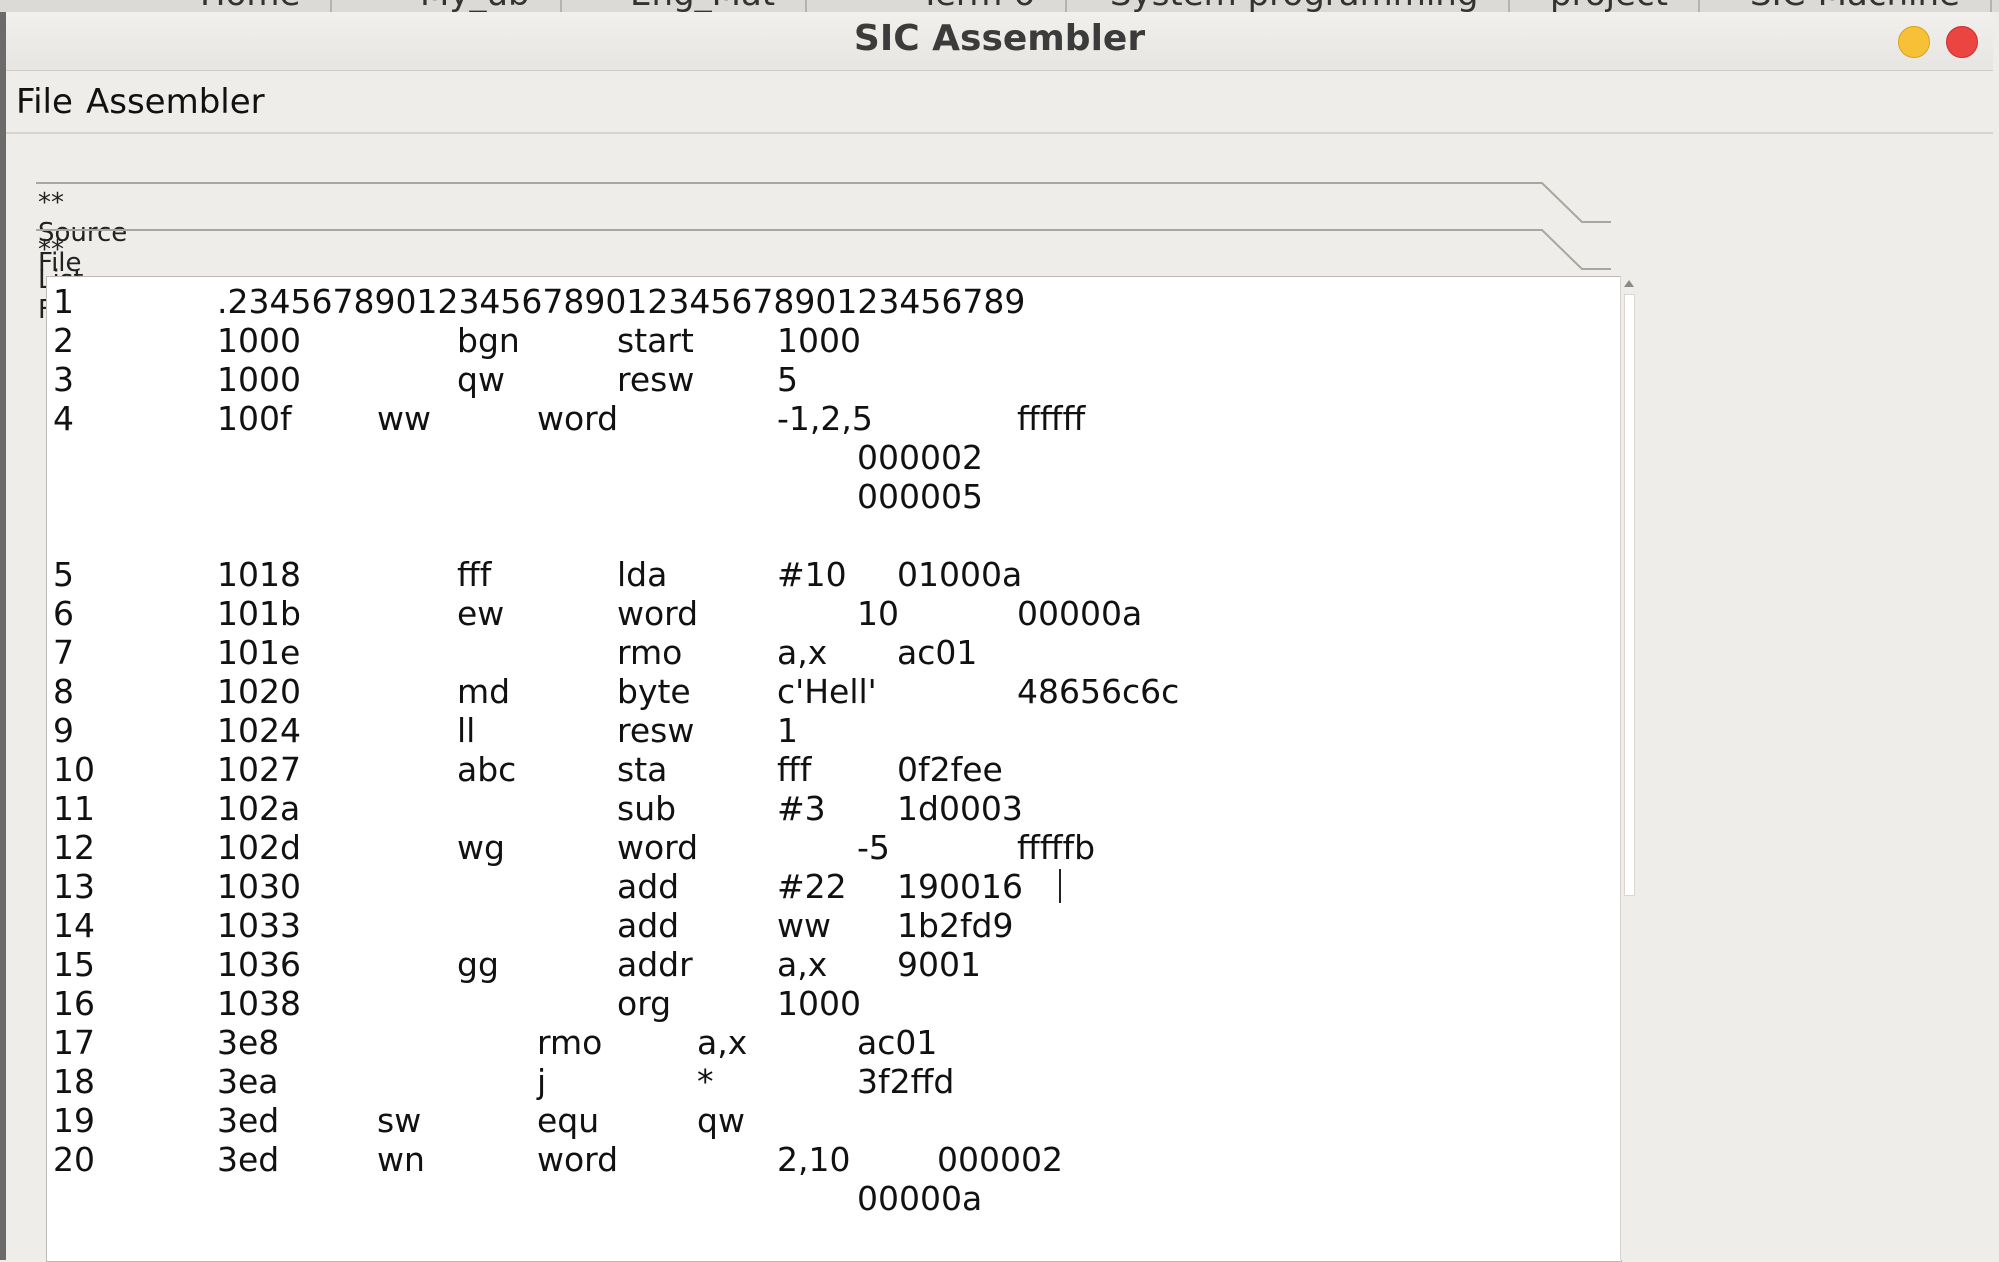  What do you see at coordinates (487, 769) in the screenshot?
I see `list-label: abc` at bounding box center [487, 769].